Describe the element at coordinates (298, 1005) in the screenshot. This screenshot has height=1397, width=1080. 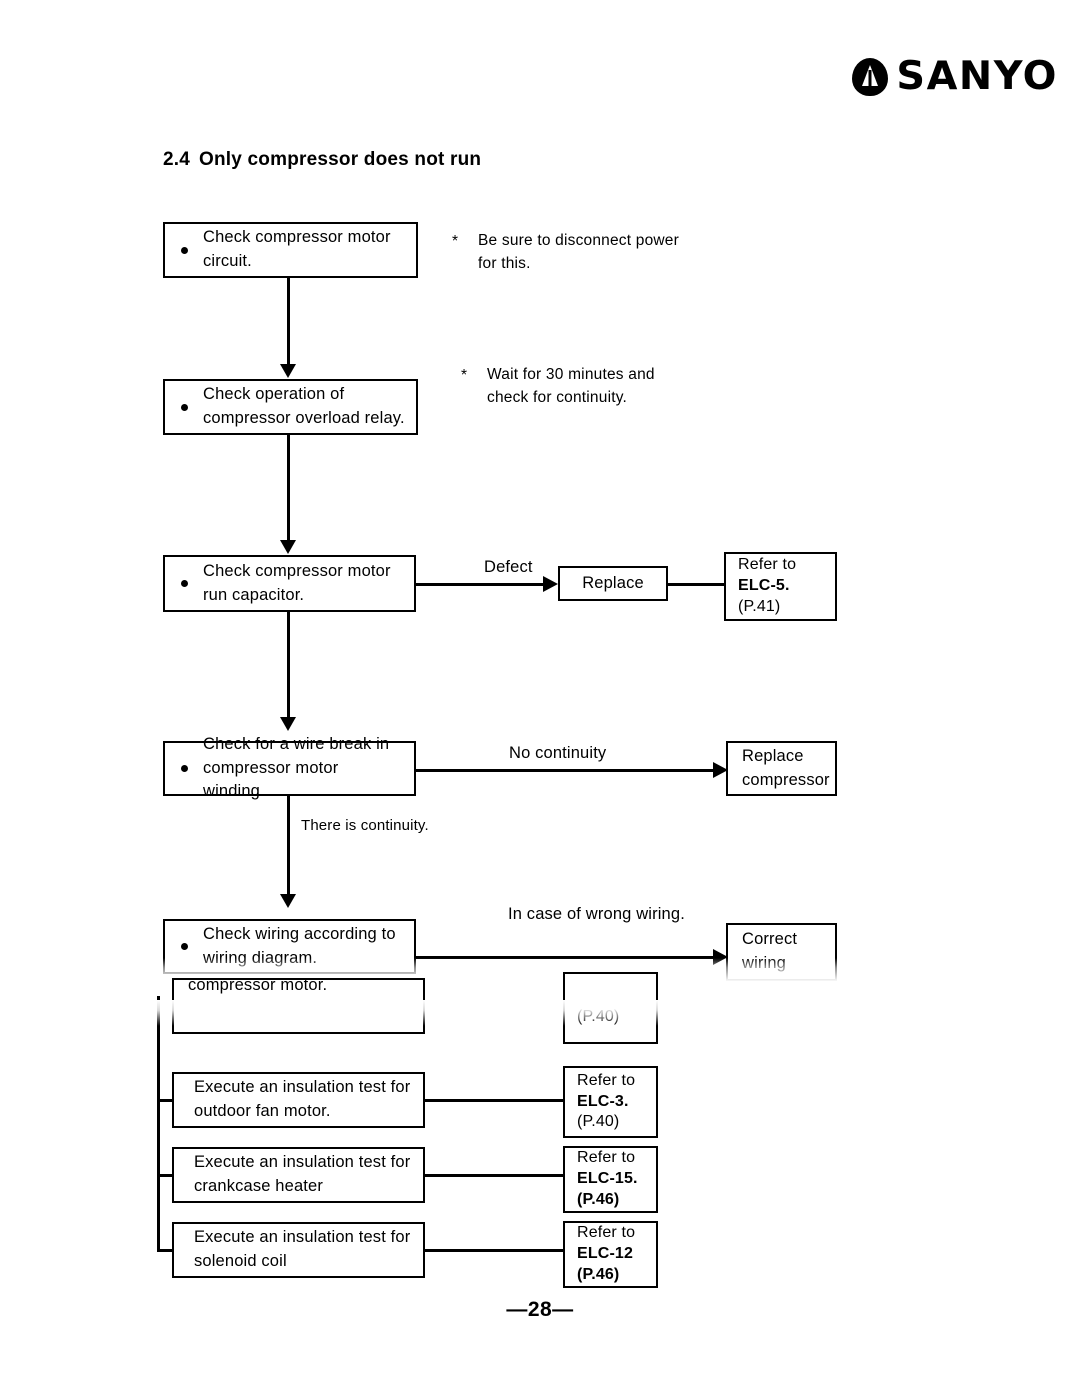
I see `flow-box-insulation-test-compressor-motor: compressor motor.` at that location.